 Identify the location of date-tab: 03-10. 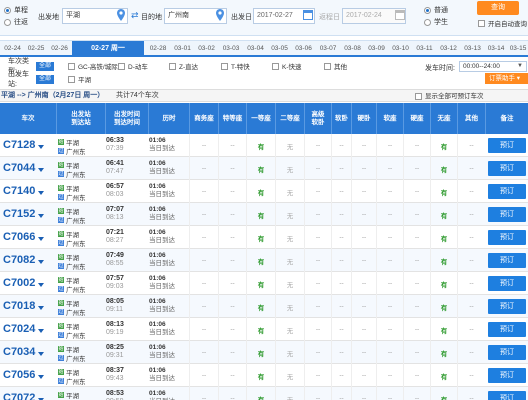
(400, 48).